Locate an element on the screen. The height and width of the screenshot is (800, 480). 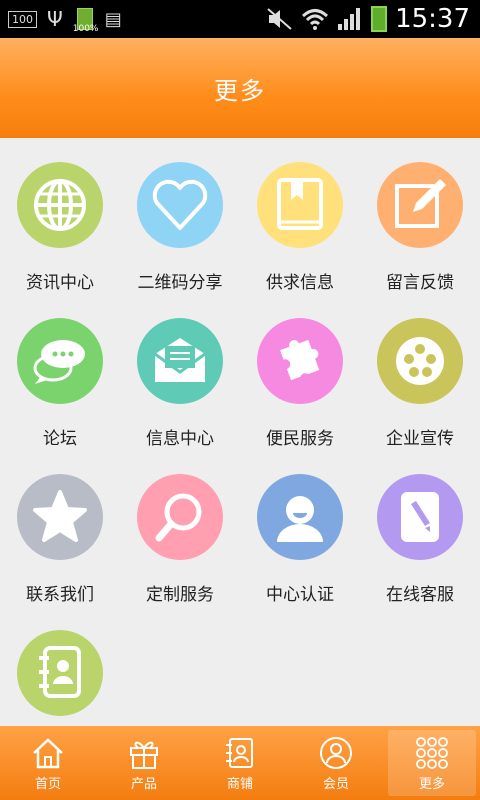
mute-icon is located at coordinates (279, 19).